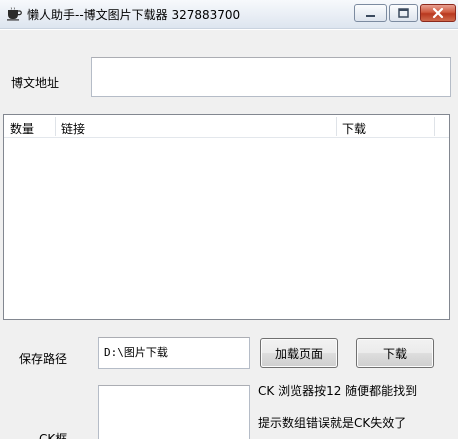 The height and width of the screenshot is (439, 458). Describe the element at coordinates (385, 126) in the screenshot. I see `column-header-download: 下载` at that location.